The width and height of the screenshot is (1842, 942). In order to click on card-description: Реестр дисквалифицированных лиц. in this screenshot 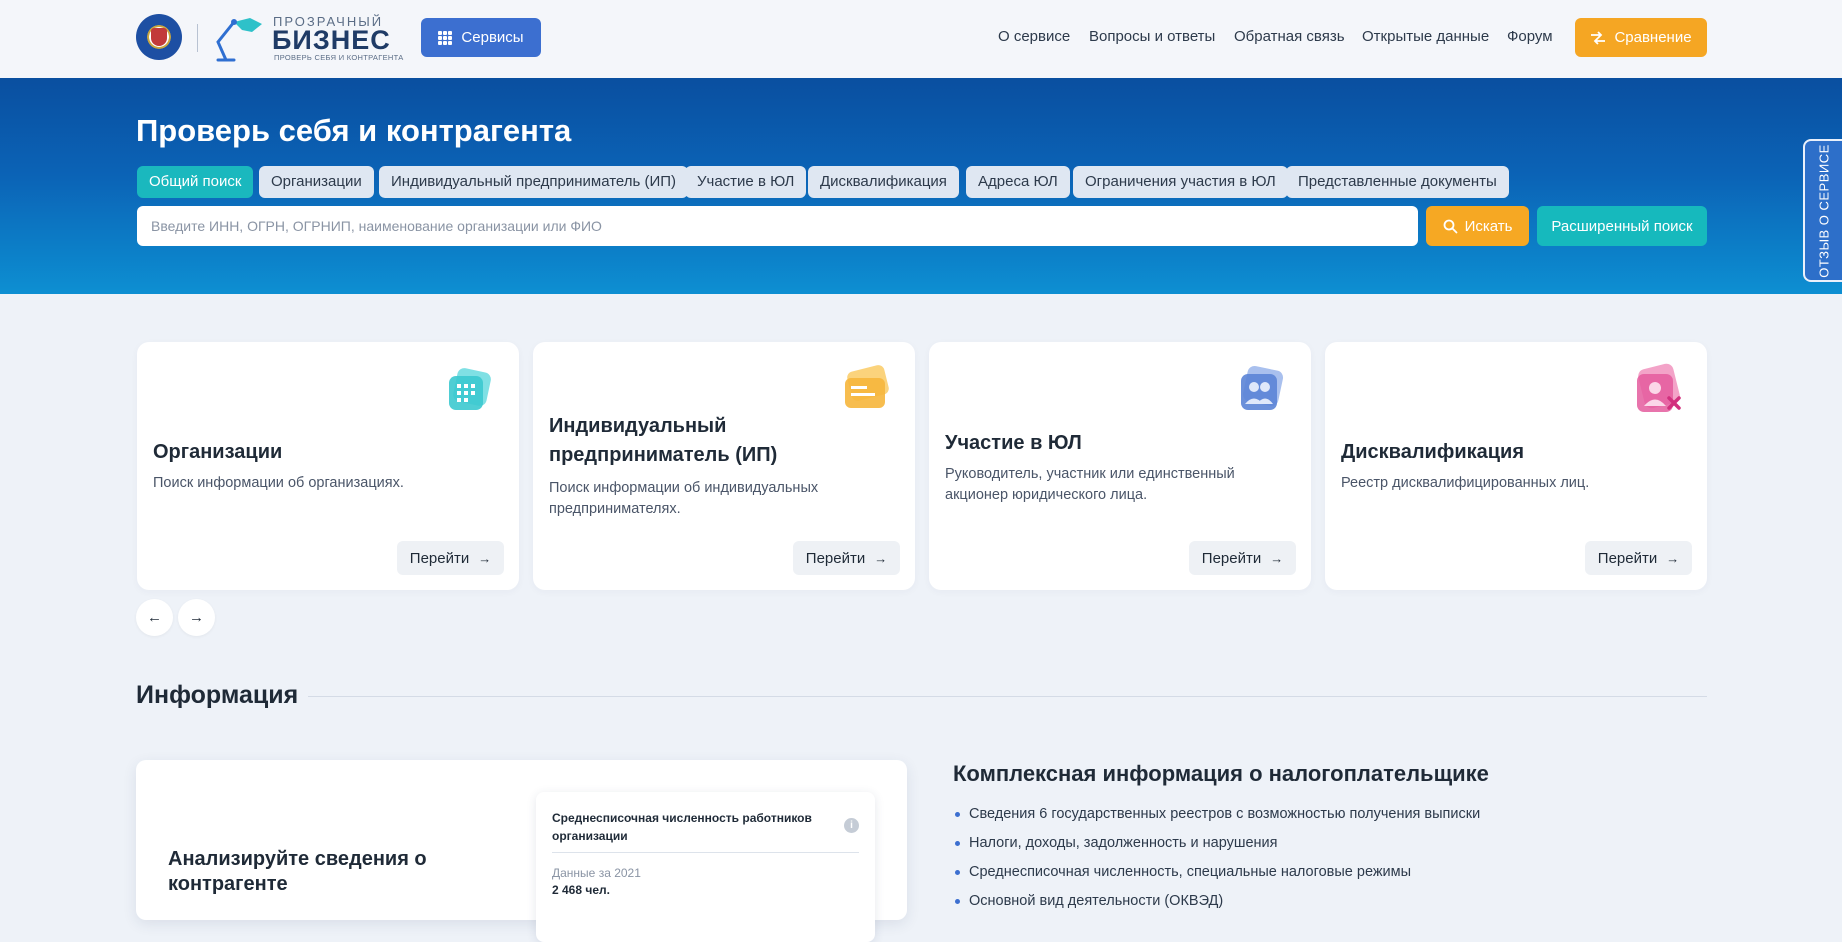, I will do `click(1465, 483)`.